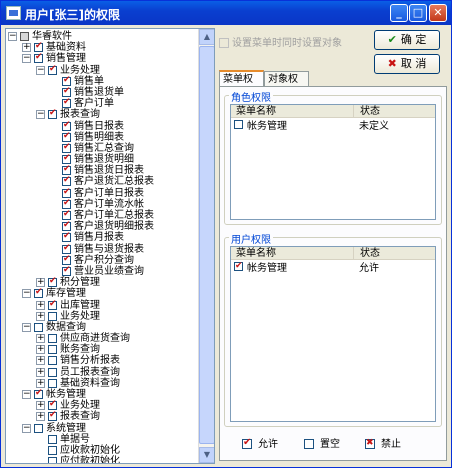  Describe the element at coordinates (333, 126) in the screenshot. I see `role-row: 帐务管理 未定义` at that location.